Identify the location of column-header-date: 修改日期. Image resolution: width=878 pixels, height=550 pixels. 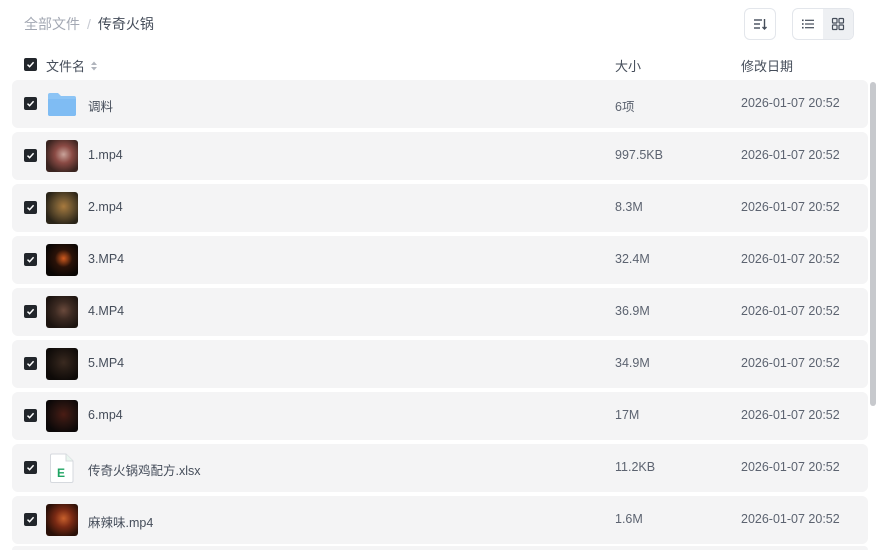
(767, 65).